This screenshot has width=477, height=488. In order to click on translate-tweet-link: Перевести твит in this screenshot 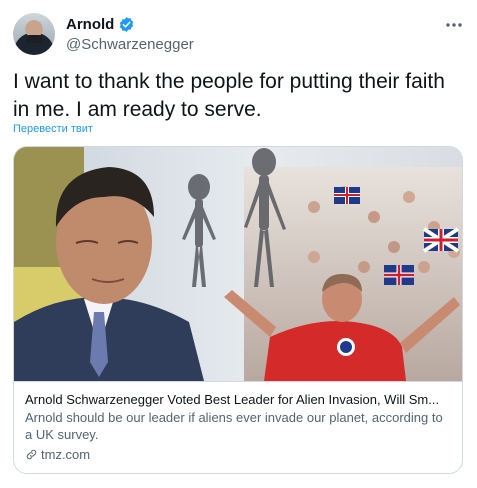, I will do `click(53, 129)`.